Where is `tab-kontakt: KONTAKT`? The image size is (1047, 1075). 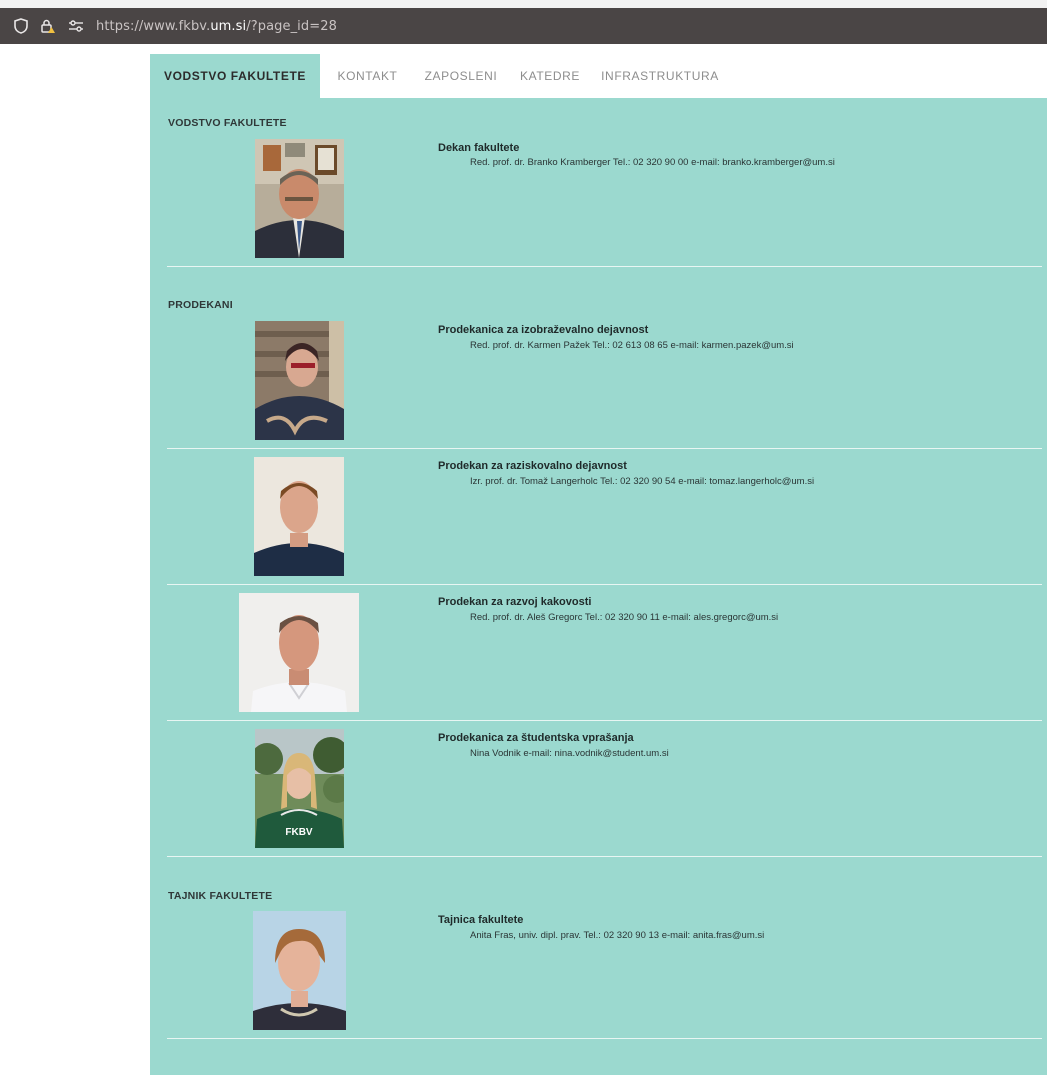 tab-kontakt: KONTAKT is located at coordinates (367, 76).